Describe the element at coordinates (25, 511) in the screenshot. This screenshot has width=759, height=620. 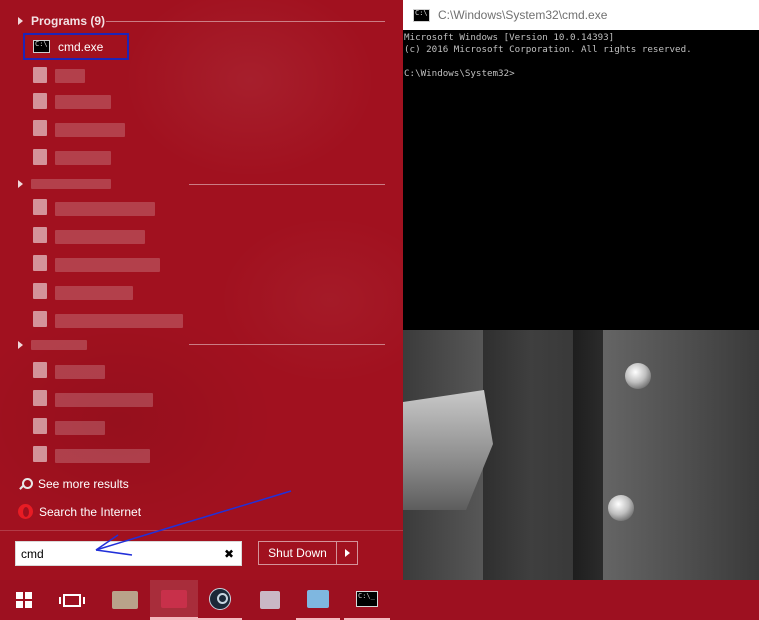
I see `opera-browser-icon` at that location.